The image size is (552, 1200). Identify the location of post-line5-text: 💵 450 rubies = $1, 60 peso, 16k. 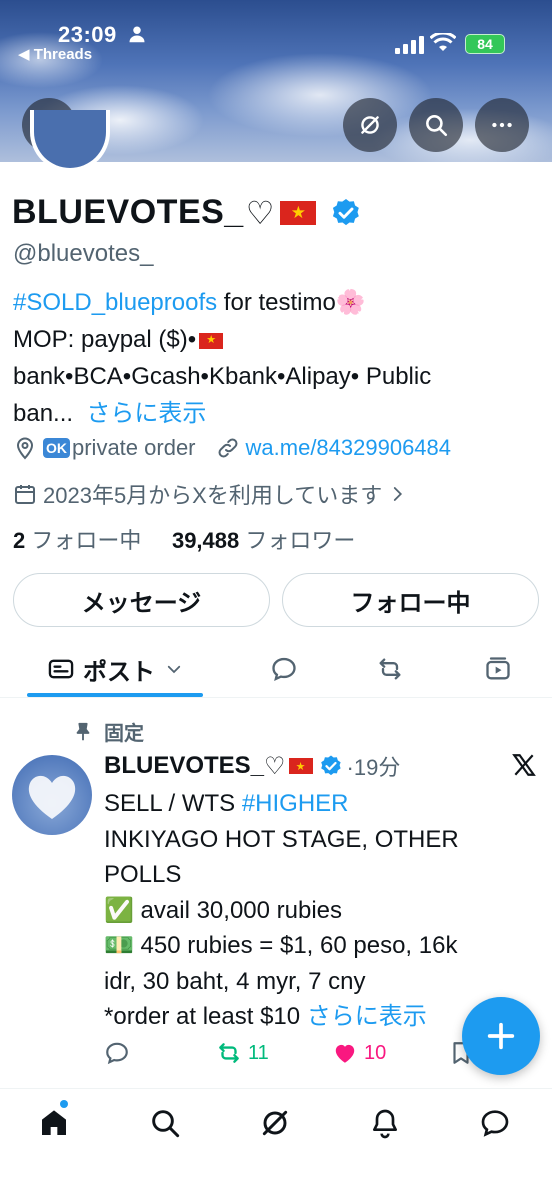
(281, 945).